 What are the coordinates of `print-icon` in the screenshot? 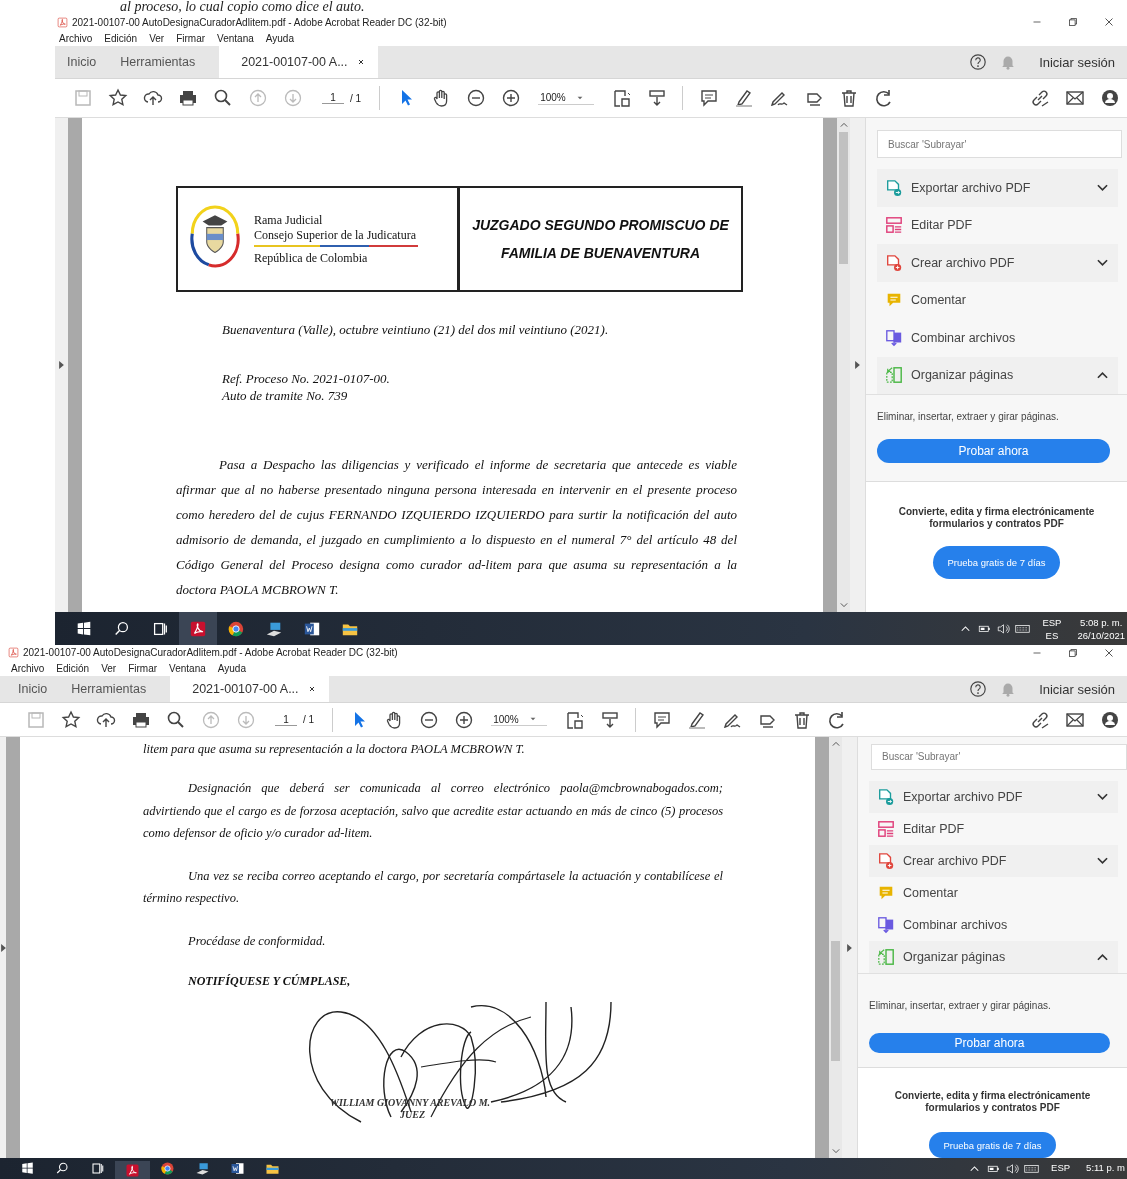 It's located at (187, 98).